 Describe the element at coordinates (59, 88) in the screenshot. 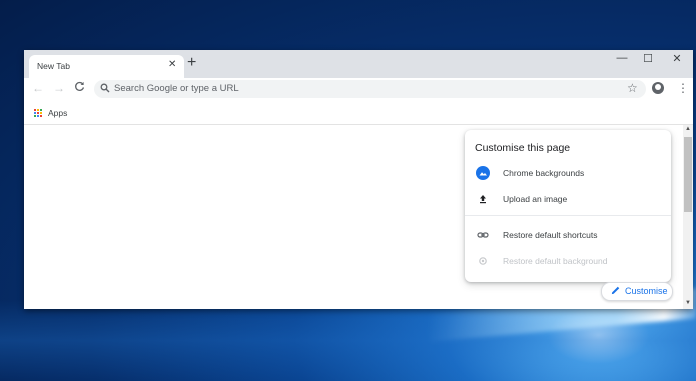

I see `forward-button: →` at that location.